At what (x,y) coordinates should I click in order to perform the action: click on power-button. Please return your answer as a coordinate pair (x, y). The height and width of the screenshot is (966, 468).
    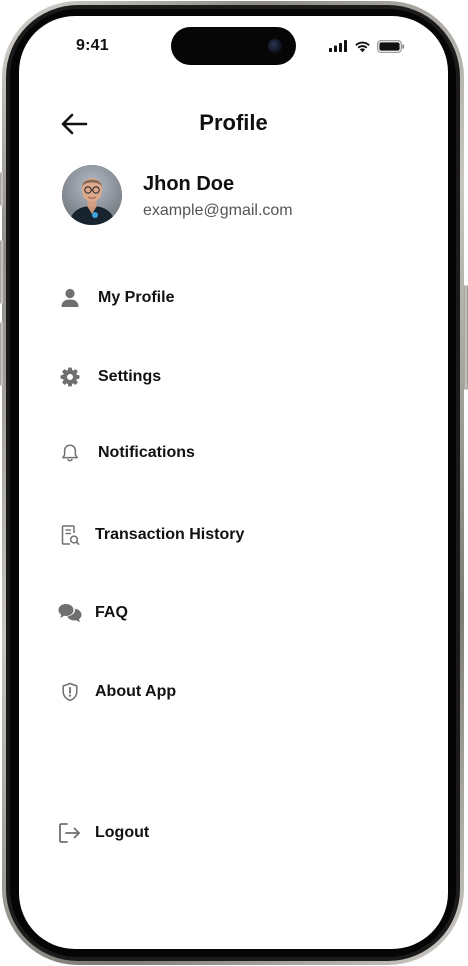
    Looking at the image, I should click on (466, 337).